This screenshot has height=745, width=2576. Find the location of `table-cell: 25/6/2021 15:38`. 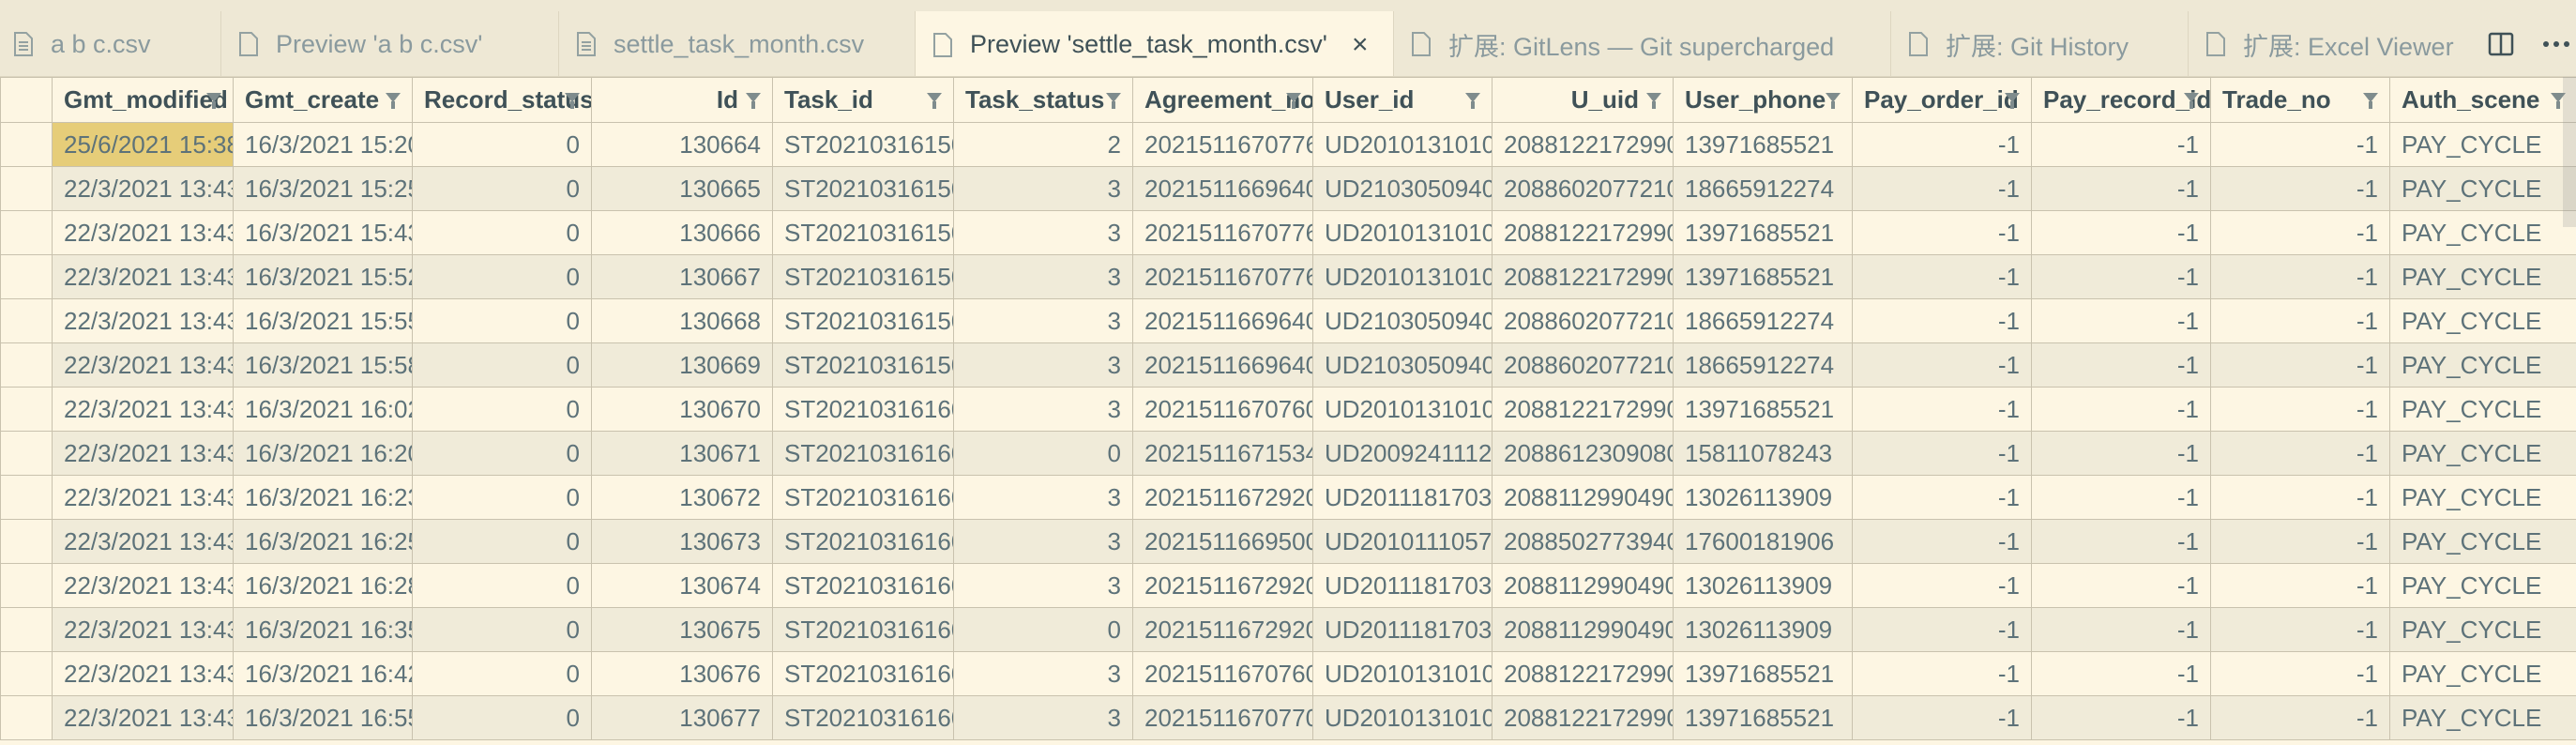

table-cell: 25/6/2021 15:38 is located at coordinates (143, 144).